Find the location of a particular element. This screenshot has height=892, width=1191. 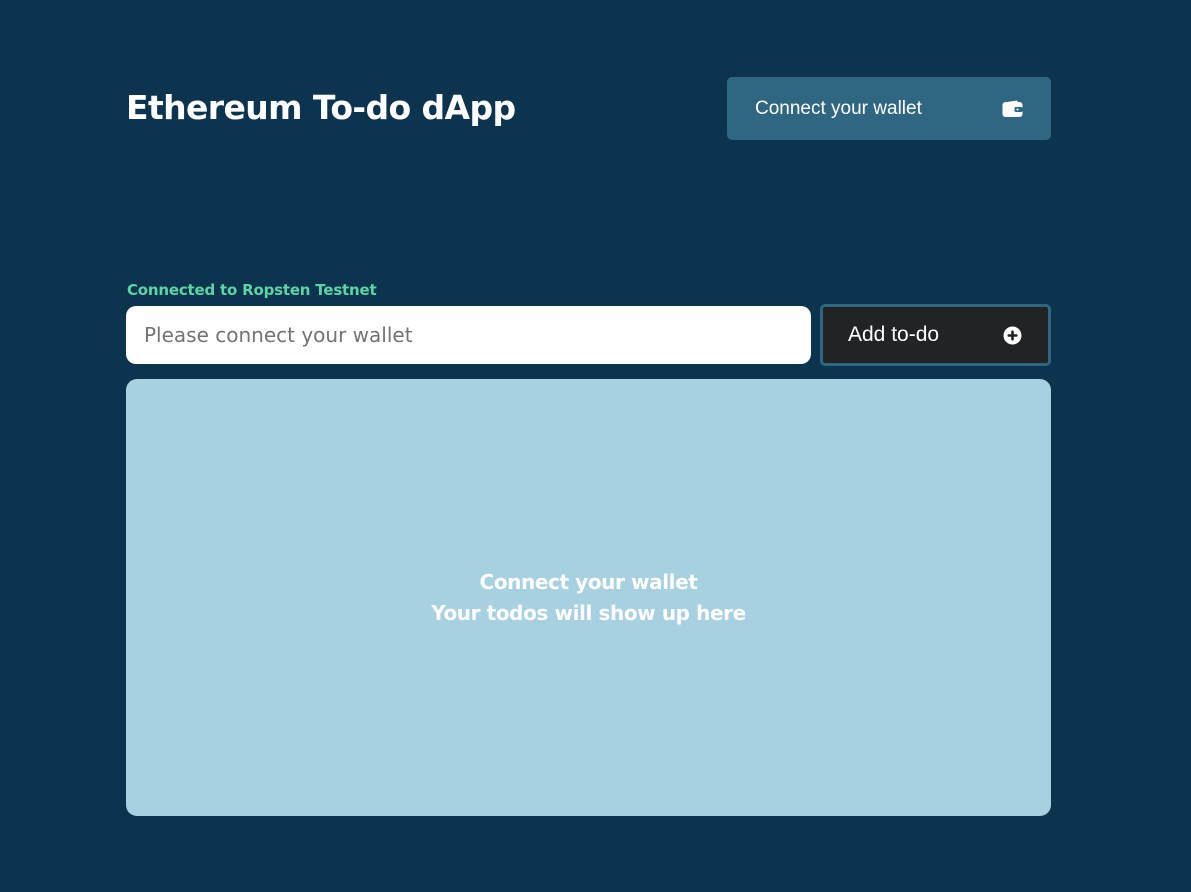

network-status: Connected to Ropsten Testnet is located at coordinates (252, 290).